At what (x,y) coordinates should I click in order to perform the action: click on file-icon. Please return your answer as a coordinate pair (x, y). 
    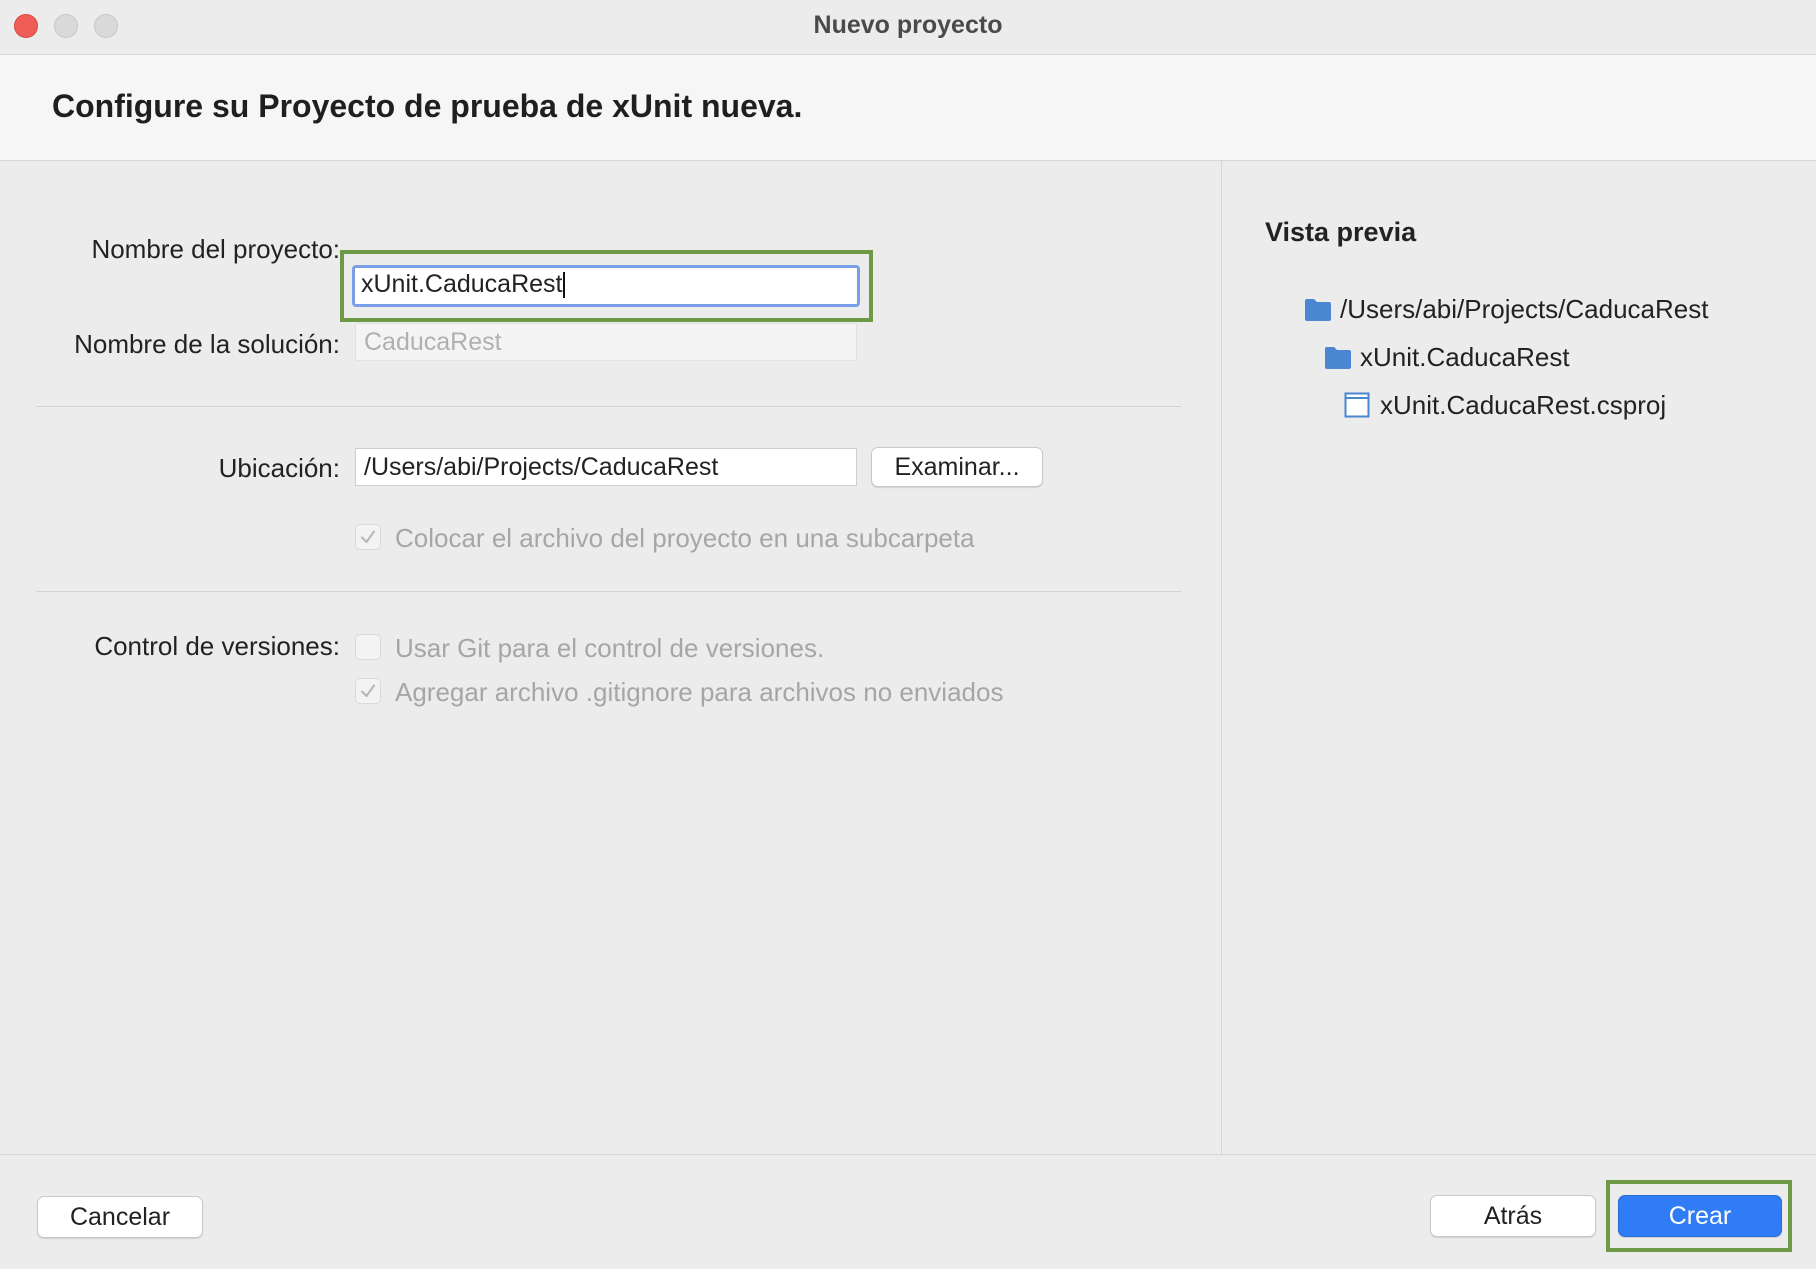
    Looking at the image, I should click on (1357, 405).